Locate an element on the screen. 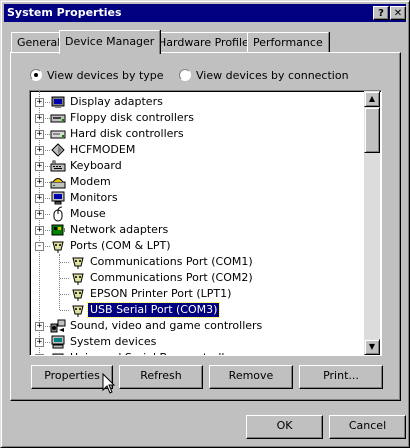 Image resolution: width=410 pixels, height=448 pixels. properties-button: Properties is located at coordinates (72, 377).